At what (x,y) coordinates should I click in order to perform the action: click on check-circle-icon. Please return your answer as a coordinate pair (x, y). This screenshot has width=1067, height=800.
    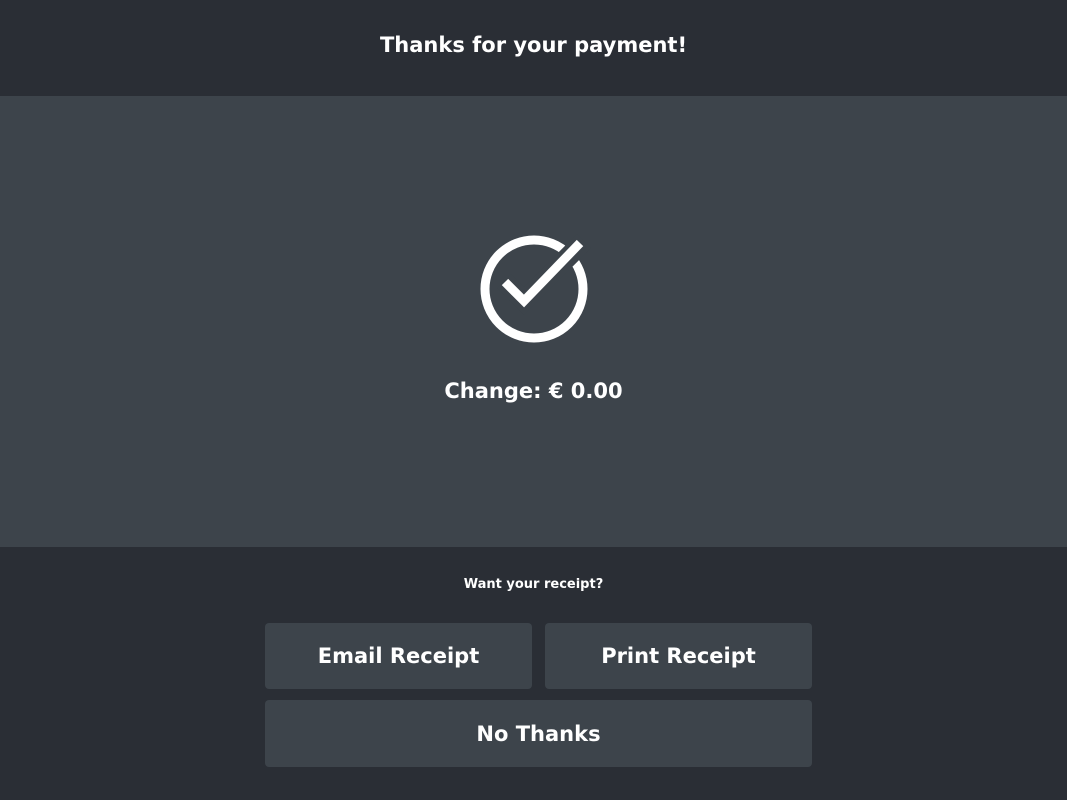
    Looking at the image, I should click on (536, 288).